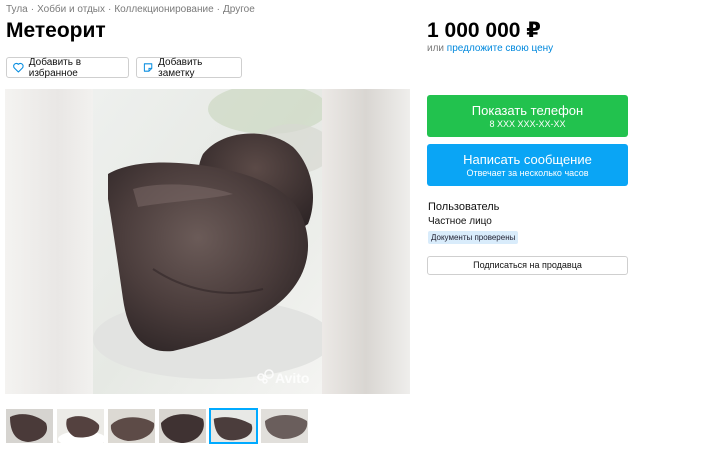 This screenshot has width=720, height=460. What do you see at coordinates (163, 9) in the screenshot?
I see `breadcrumb-collecting: Коллекционирование` at bounding box center [163, 9].